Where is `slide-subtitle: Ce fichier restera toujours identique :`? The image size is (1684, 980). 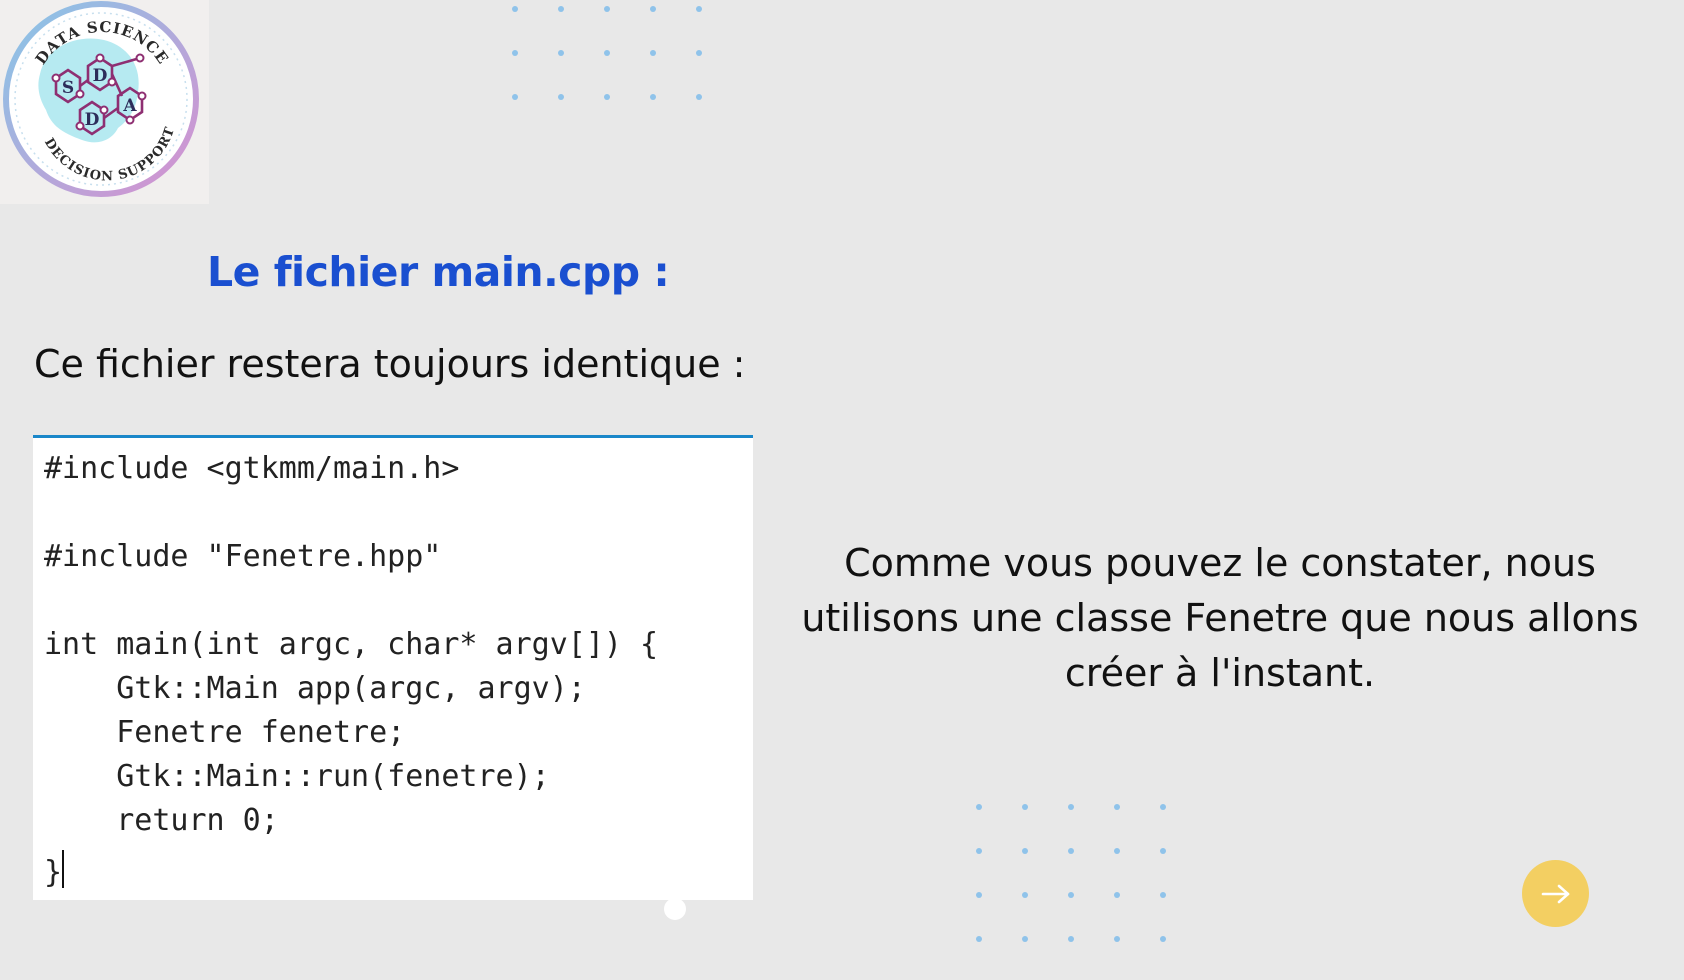 slide-subtitle: Ce fichier restera toujours identique : is located at coordinates (390, 364).